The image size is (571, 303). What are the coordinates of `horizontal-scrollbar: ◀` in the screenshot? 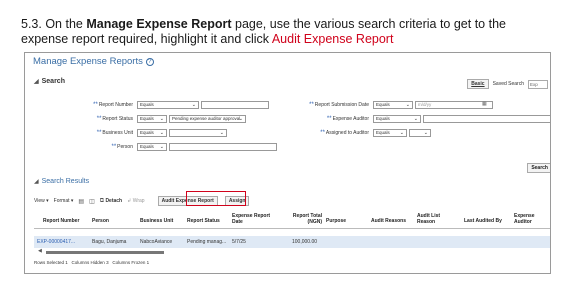 It's located at (288, 251).